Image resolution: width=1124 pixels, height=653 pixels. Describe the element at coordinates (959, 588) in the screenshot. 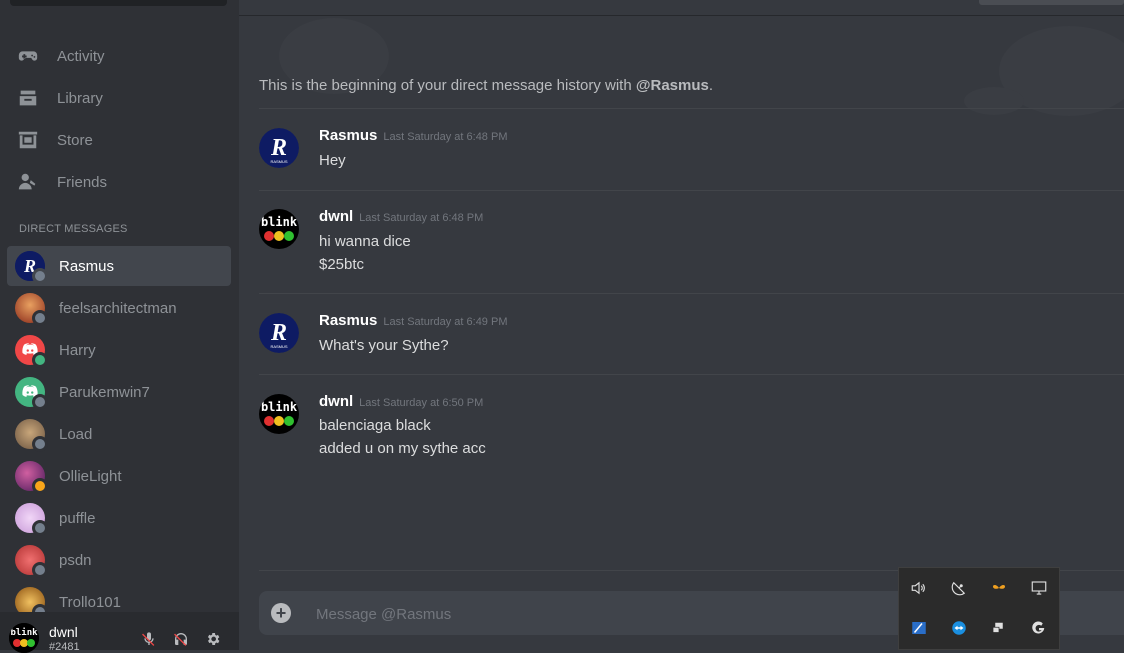

I see `satellite-icon` at that location.